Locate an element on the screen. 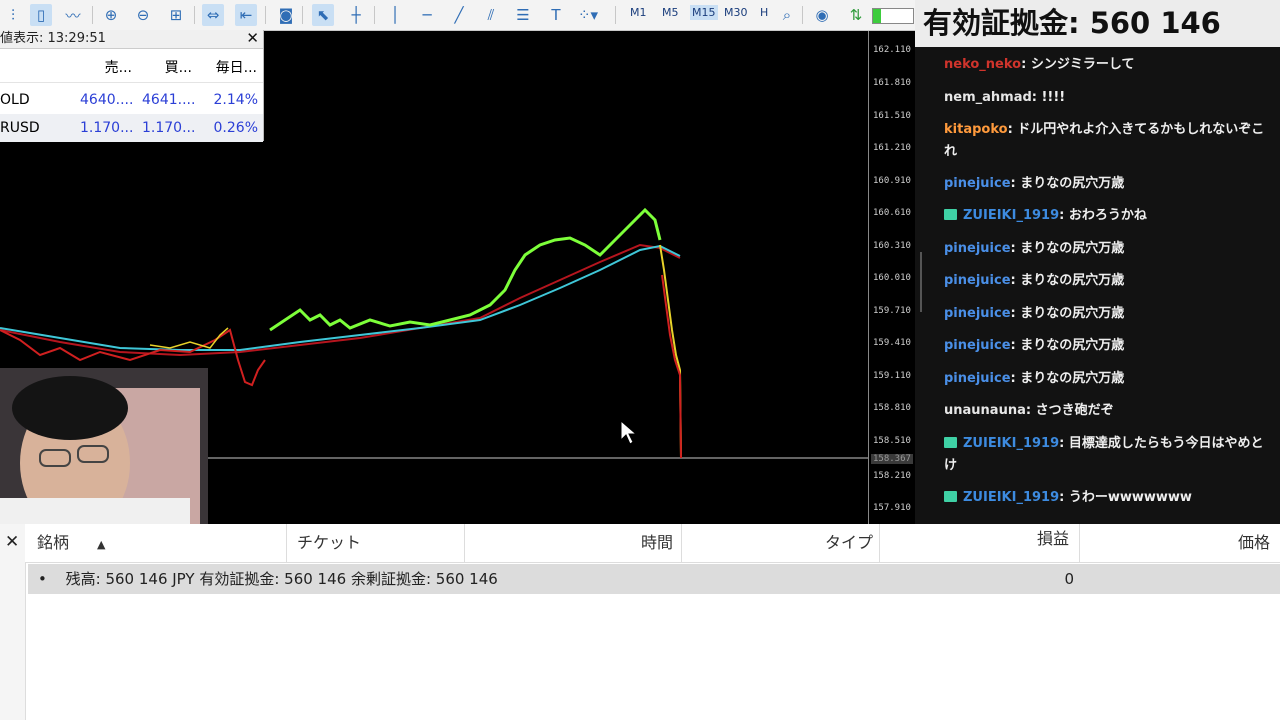  price-tick: 158.210 is located at coordinates (892, 476).